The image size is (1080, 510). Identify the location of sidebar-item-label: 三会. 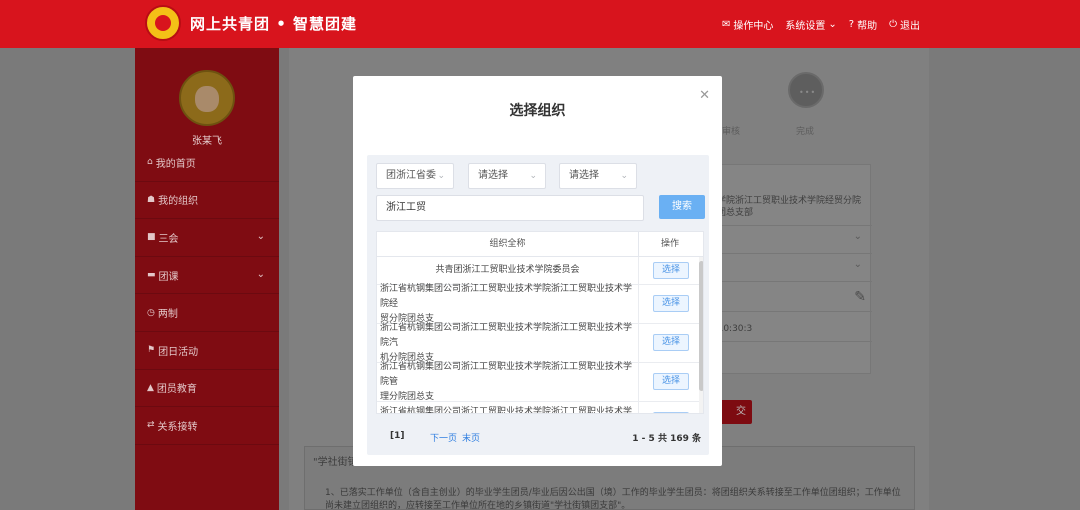
(168, 239).